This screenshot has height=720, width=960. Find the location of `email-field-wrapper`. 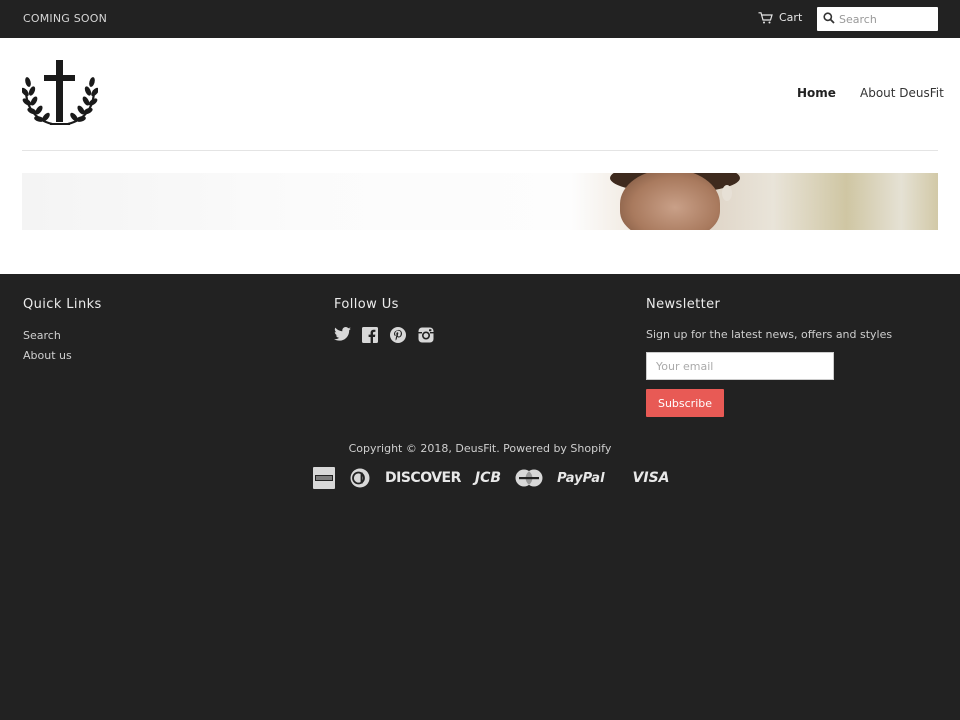

email-field-wrapper is located at coordinates (740, 366).